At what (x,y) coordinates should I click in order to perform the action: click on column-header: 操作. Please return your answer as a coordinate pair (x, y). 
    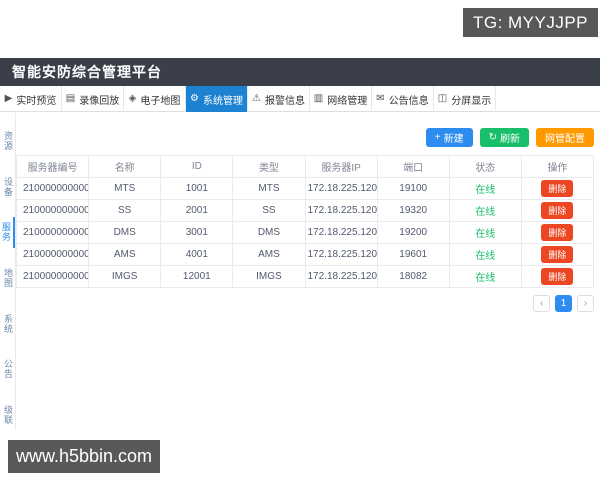
    Looking at the image, I should click on (557, 166).